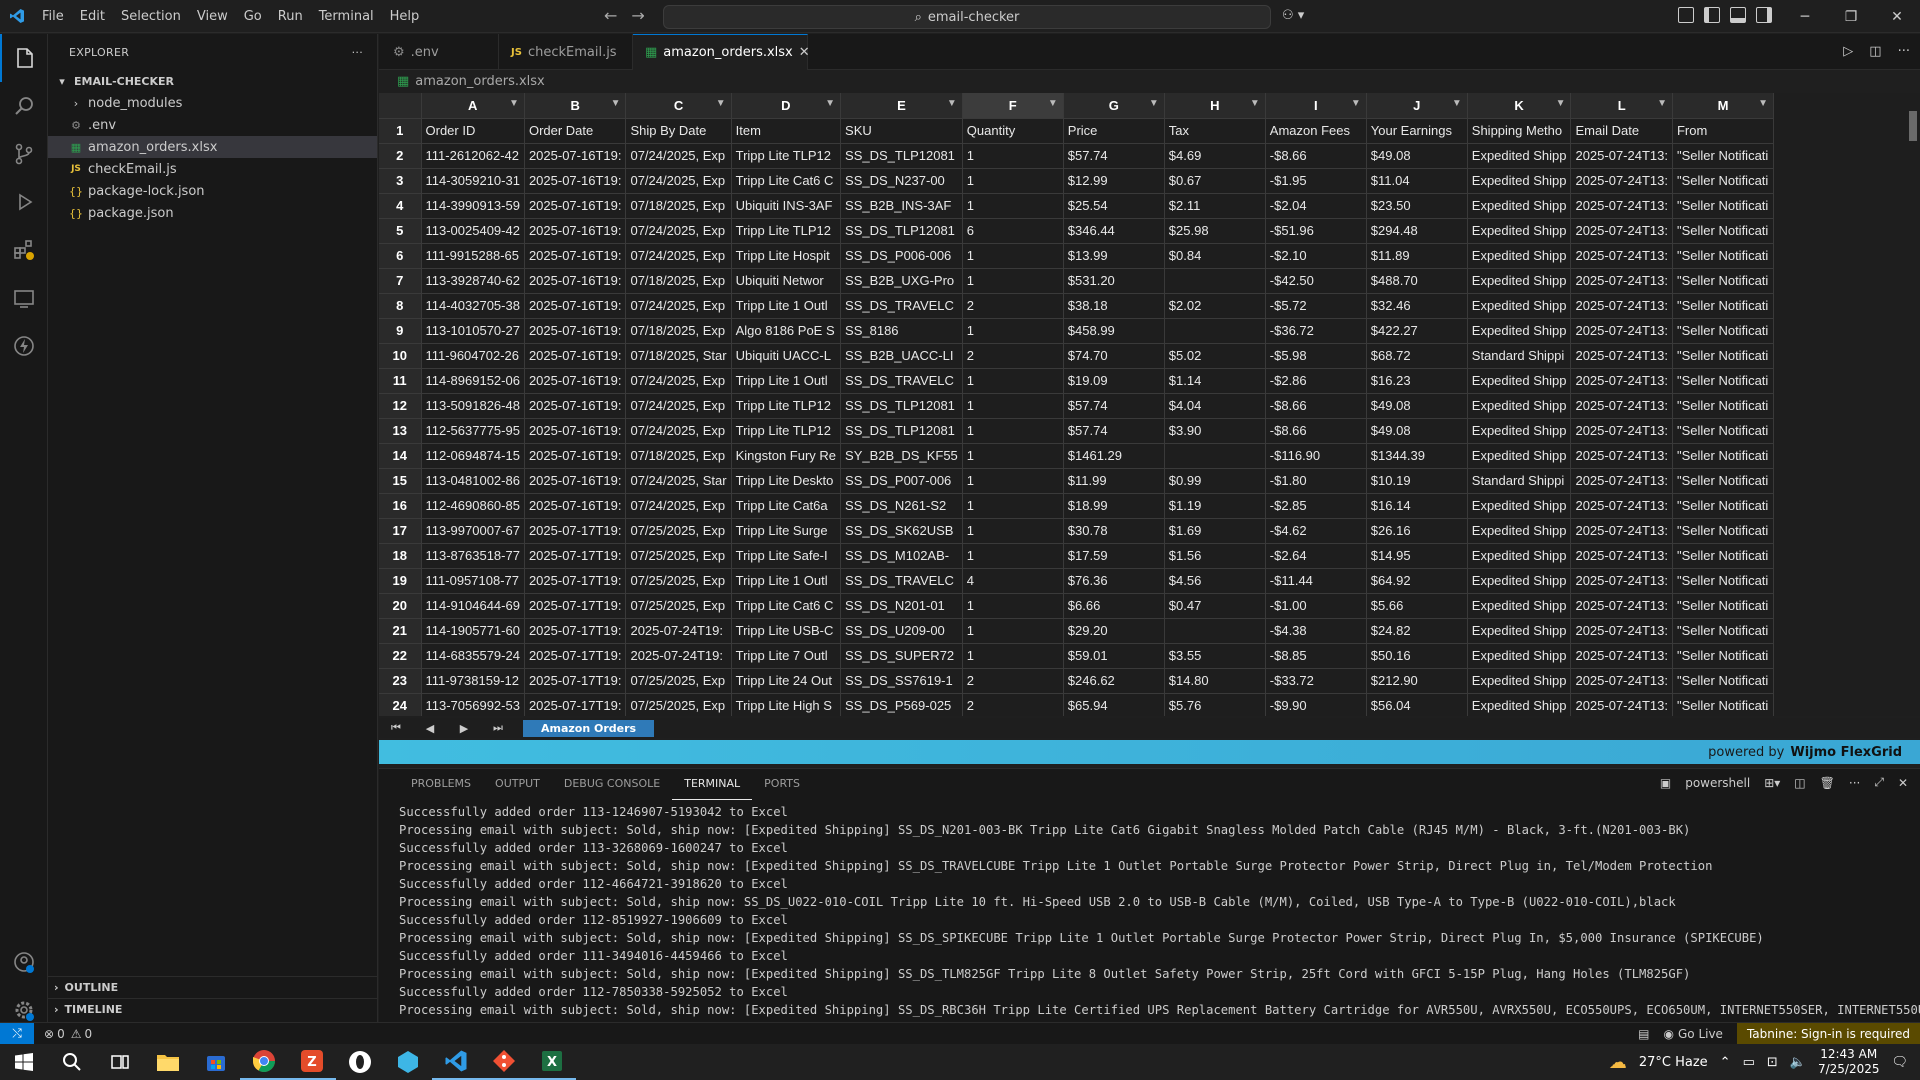 This screenshot has height=1080, width=1920. What do you see at coordinates (901, 206) in the screenshot?
I see `cell: SS_B2B_INS-3AF` at bounding box center [901, 206].